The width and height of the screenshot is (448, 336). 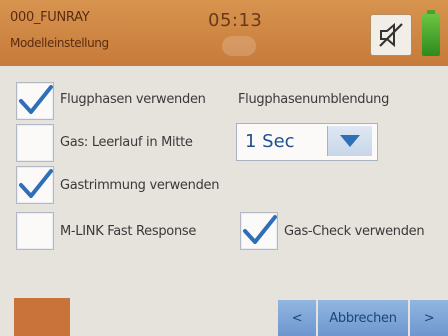 I want to click on throttle-idle-center-label: Gas: Leerlauf in Mitte, so click(x=126, y=142).